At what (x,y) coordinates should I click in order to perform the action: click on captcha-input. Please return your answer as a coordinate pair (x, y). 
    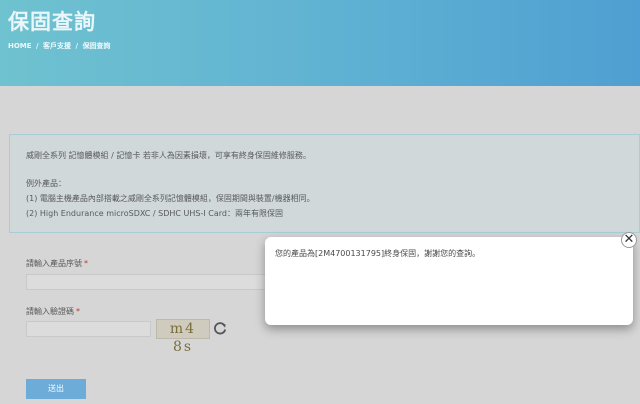
    Looking at the image, I should click on (88, 329).